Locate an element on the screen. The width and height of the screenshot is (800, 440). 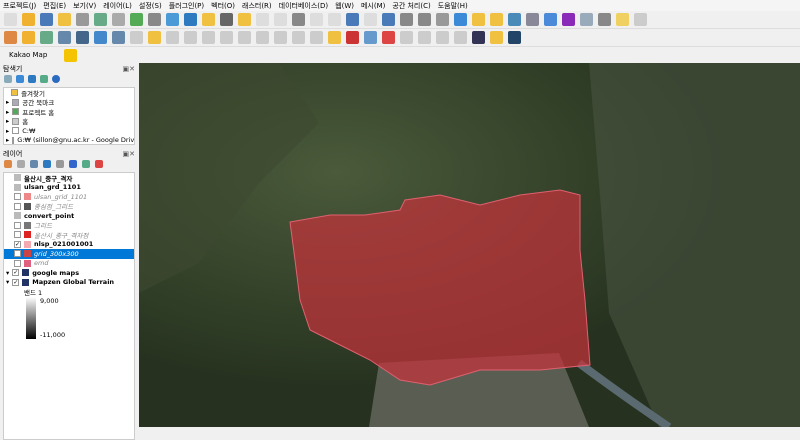
layer-item: 그리드 is located at coordinates (69, 225).